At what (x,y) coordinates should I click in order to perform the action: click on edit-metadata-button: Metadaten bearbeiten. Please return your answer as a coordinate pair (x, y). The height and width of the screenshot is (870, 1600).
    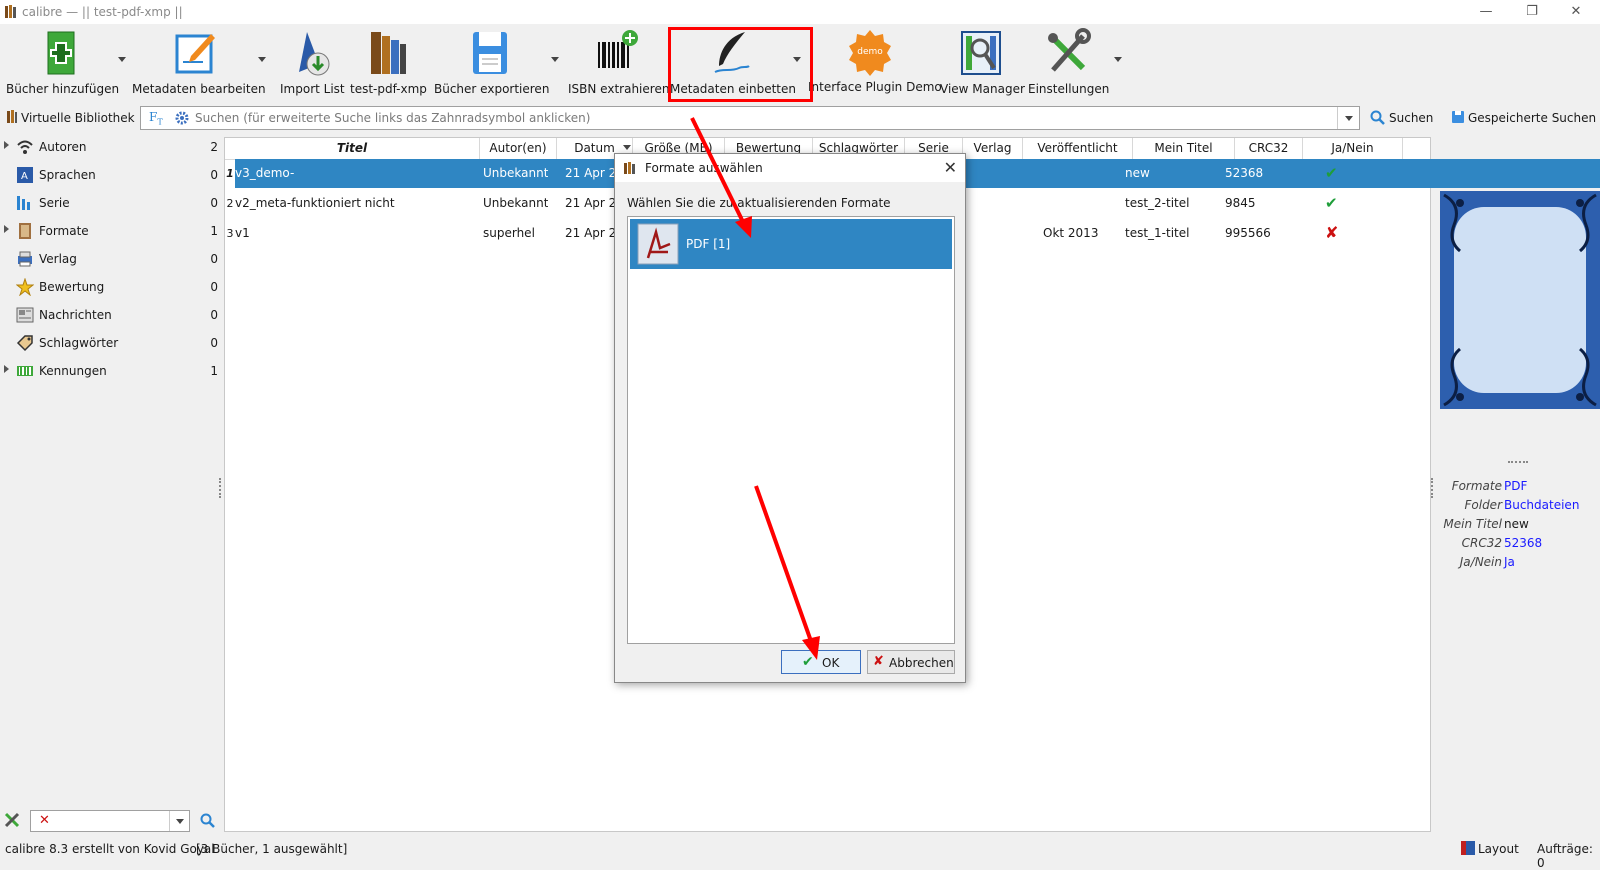
    Looking at the image, I should click on (199, 62).